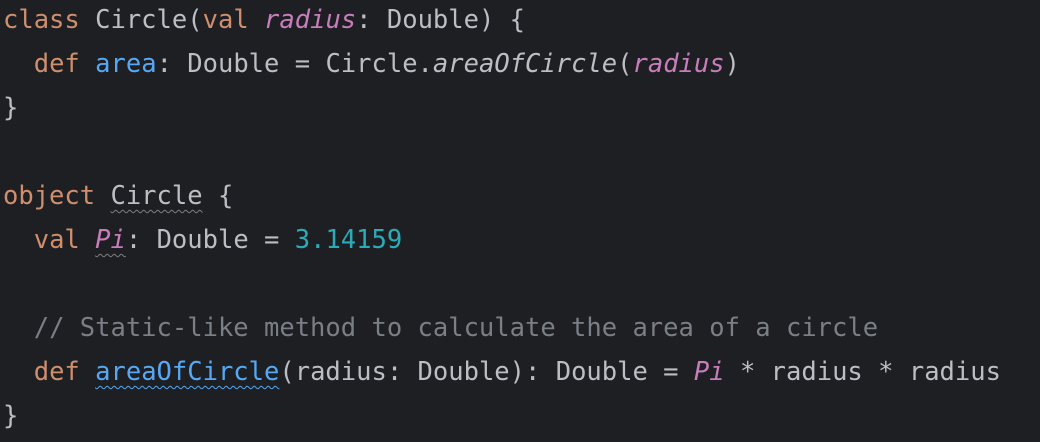 Image resolution: width=1040 pixels, height=442 pixels. I want to click on code-token-keyword: class, so click(49, 20).